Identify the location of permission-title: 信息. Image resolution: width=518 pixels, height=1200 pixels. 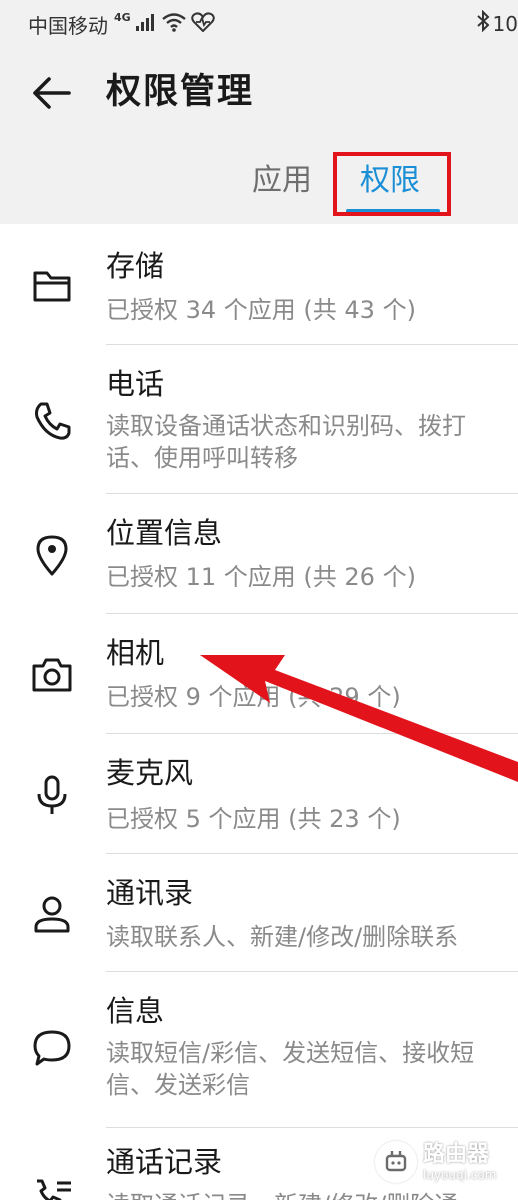
(135, 1011).